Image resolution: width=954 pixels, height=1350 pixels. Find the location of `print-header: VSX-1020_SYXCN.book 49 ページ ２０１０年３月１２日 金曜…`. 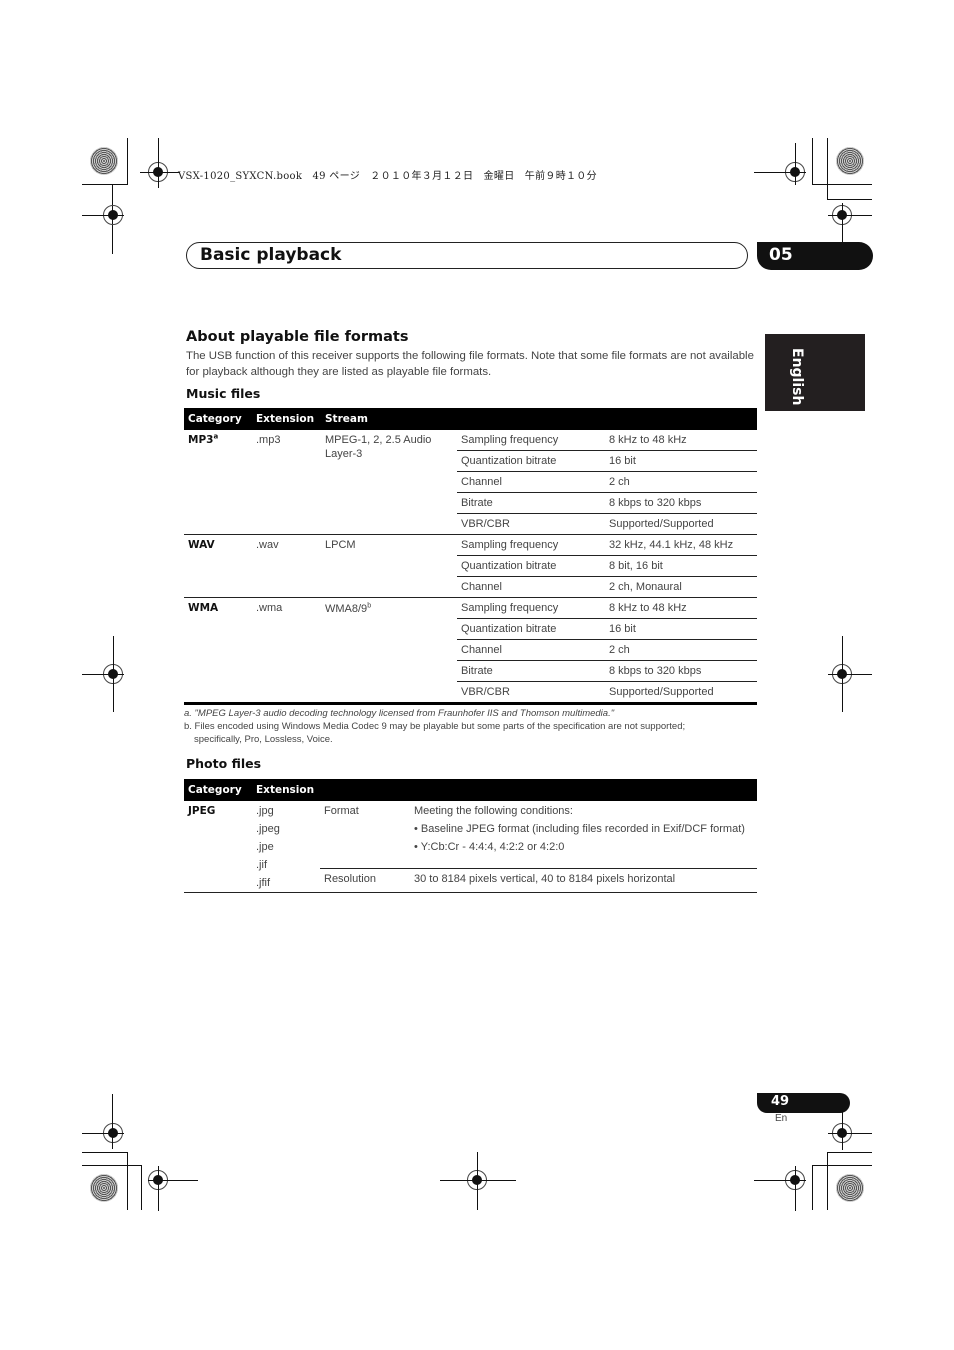

print-header: VSX-1020_SYXCN.book 49 ページ ２０１０年３月１２日 金曜… is located at coordinates (387, 176).